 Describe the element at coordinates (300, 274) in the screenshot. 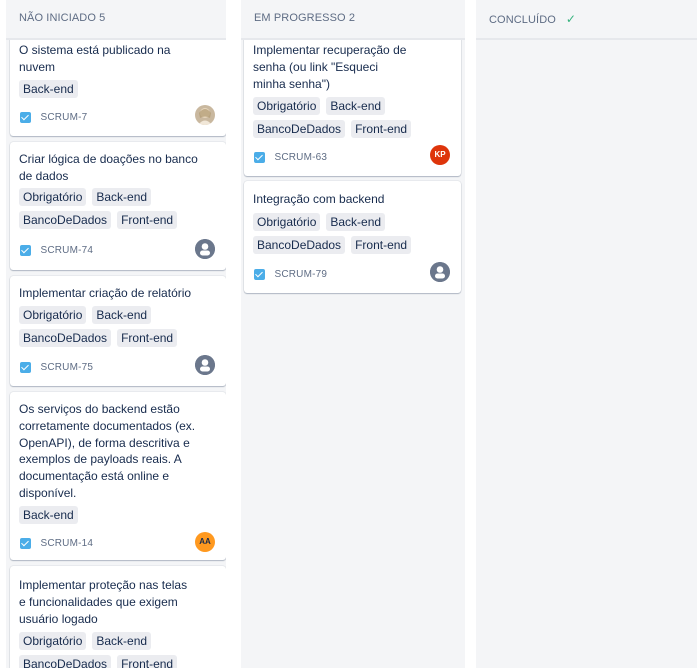

I see `issue-key: SCRUM-79` at that location.